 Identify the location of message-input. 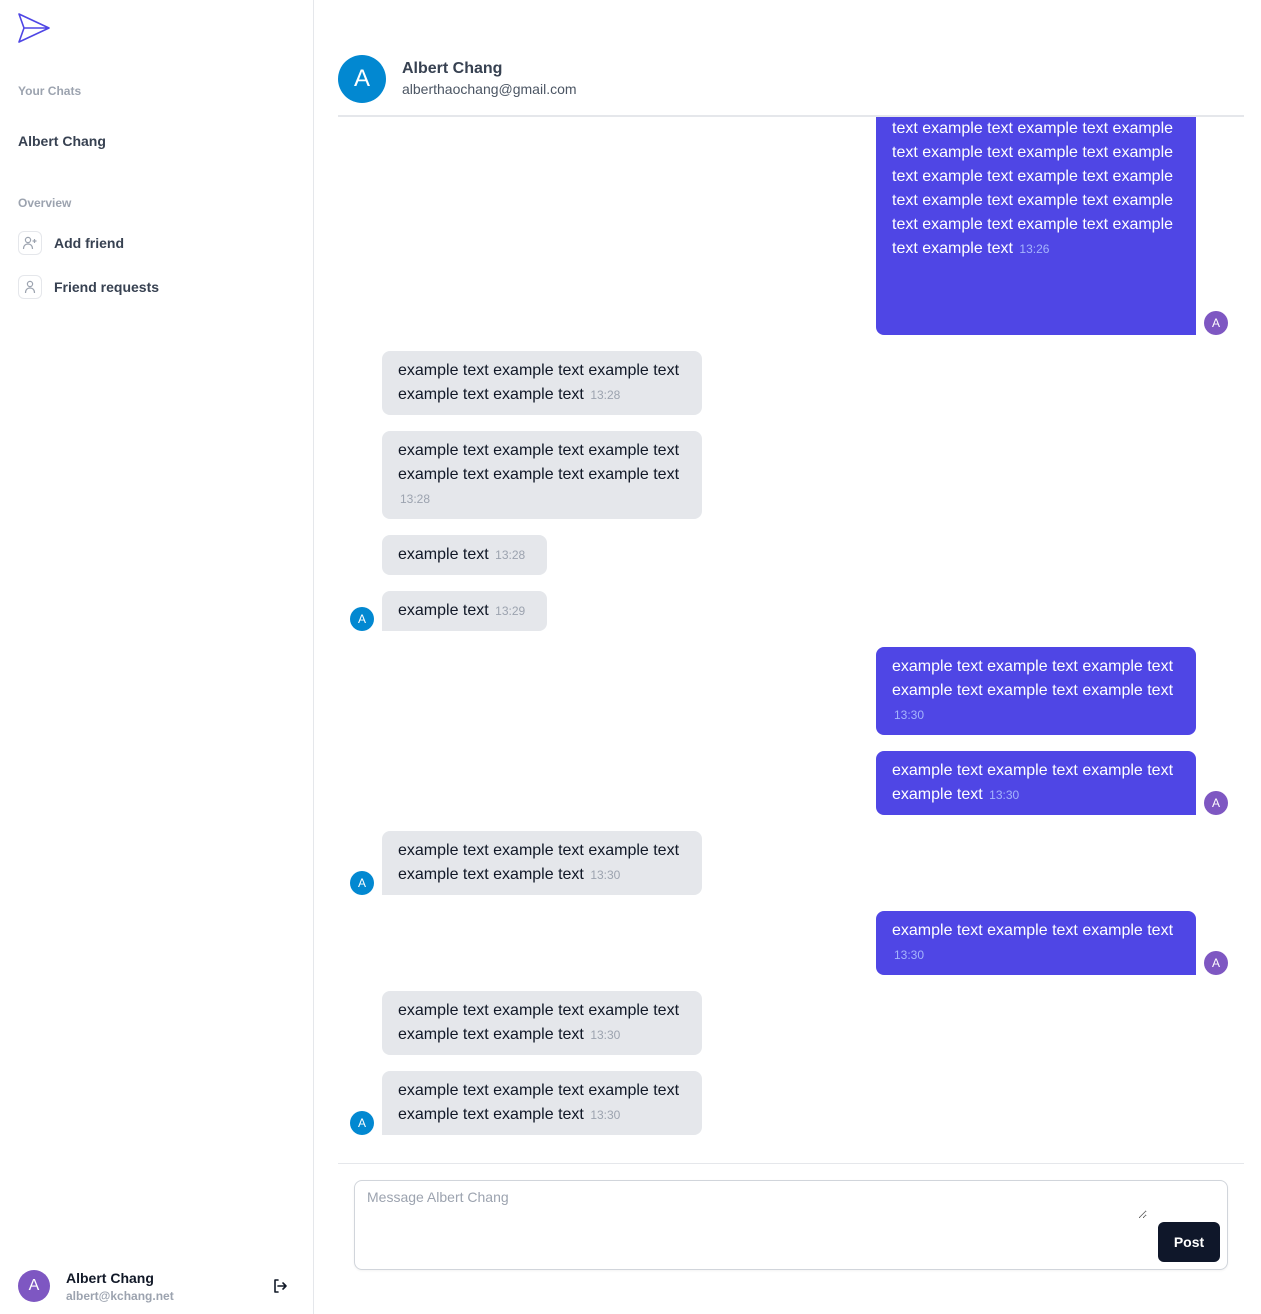
(757, 1204).